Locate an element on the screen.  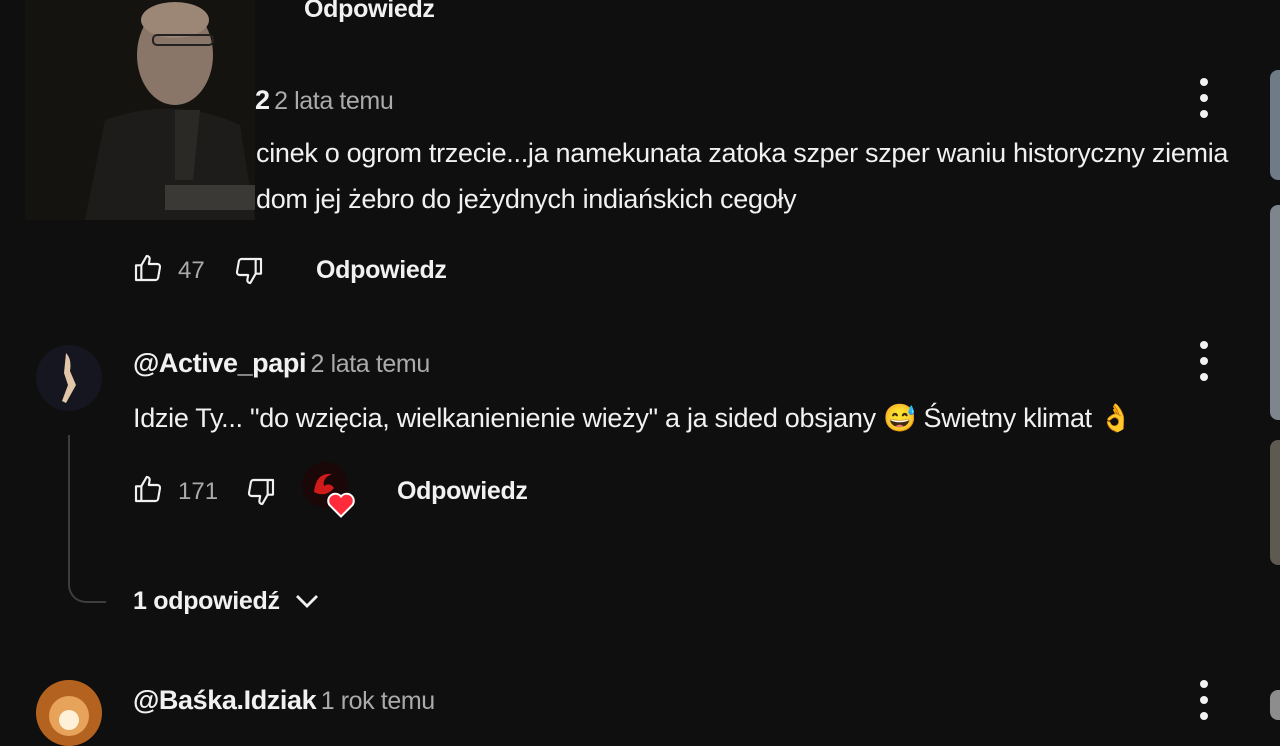
comment-2-dislike-icon is located at coordinates (261, 494).